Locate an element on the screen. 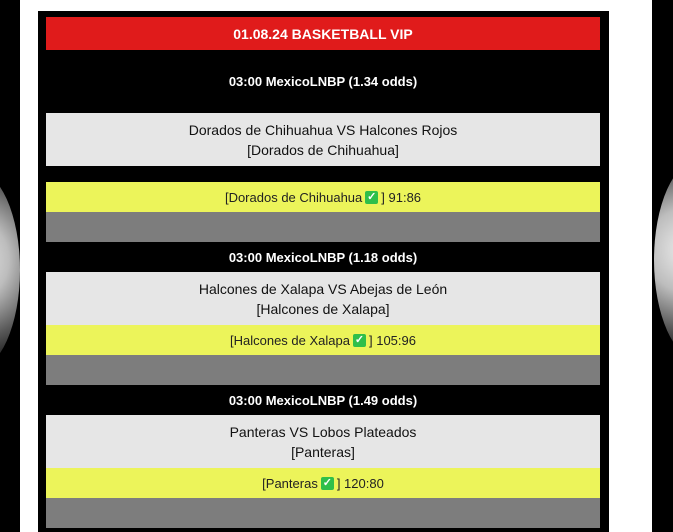 The width and height of the screenshot is (673, 532). result-score: ] 120:80 is located at coordinates (360, 483).